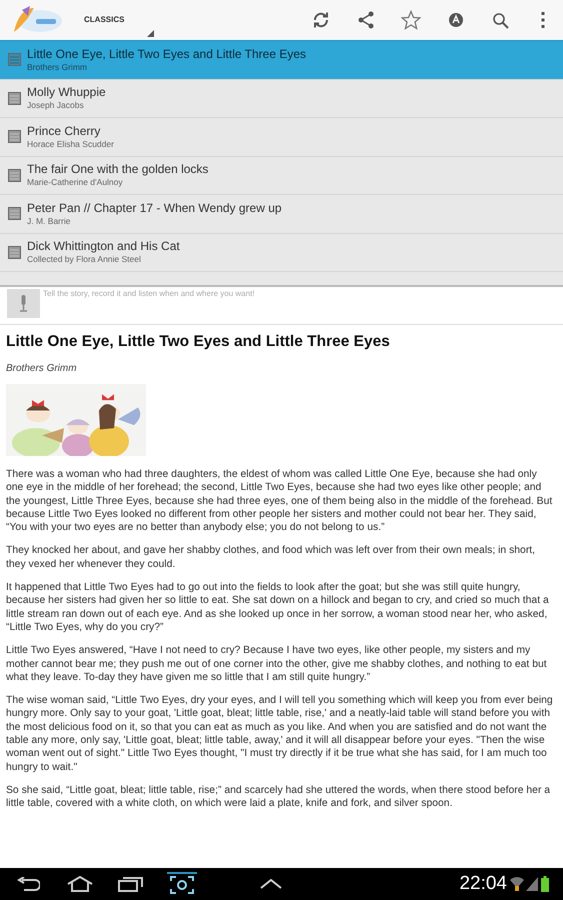 Image resolution: width=563 pixels, height=900 pixels. Describe the element at coordinates (66, 92) in the screenshot. I see `story-title: Molly Whuppie` at that location.